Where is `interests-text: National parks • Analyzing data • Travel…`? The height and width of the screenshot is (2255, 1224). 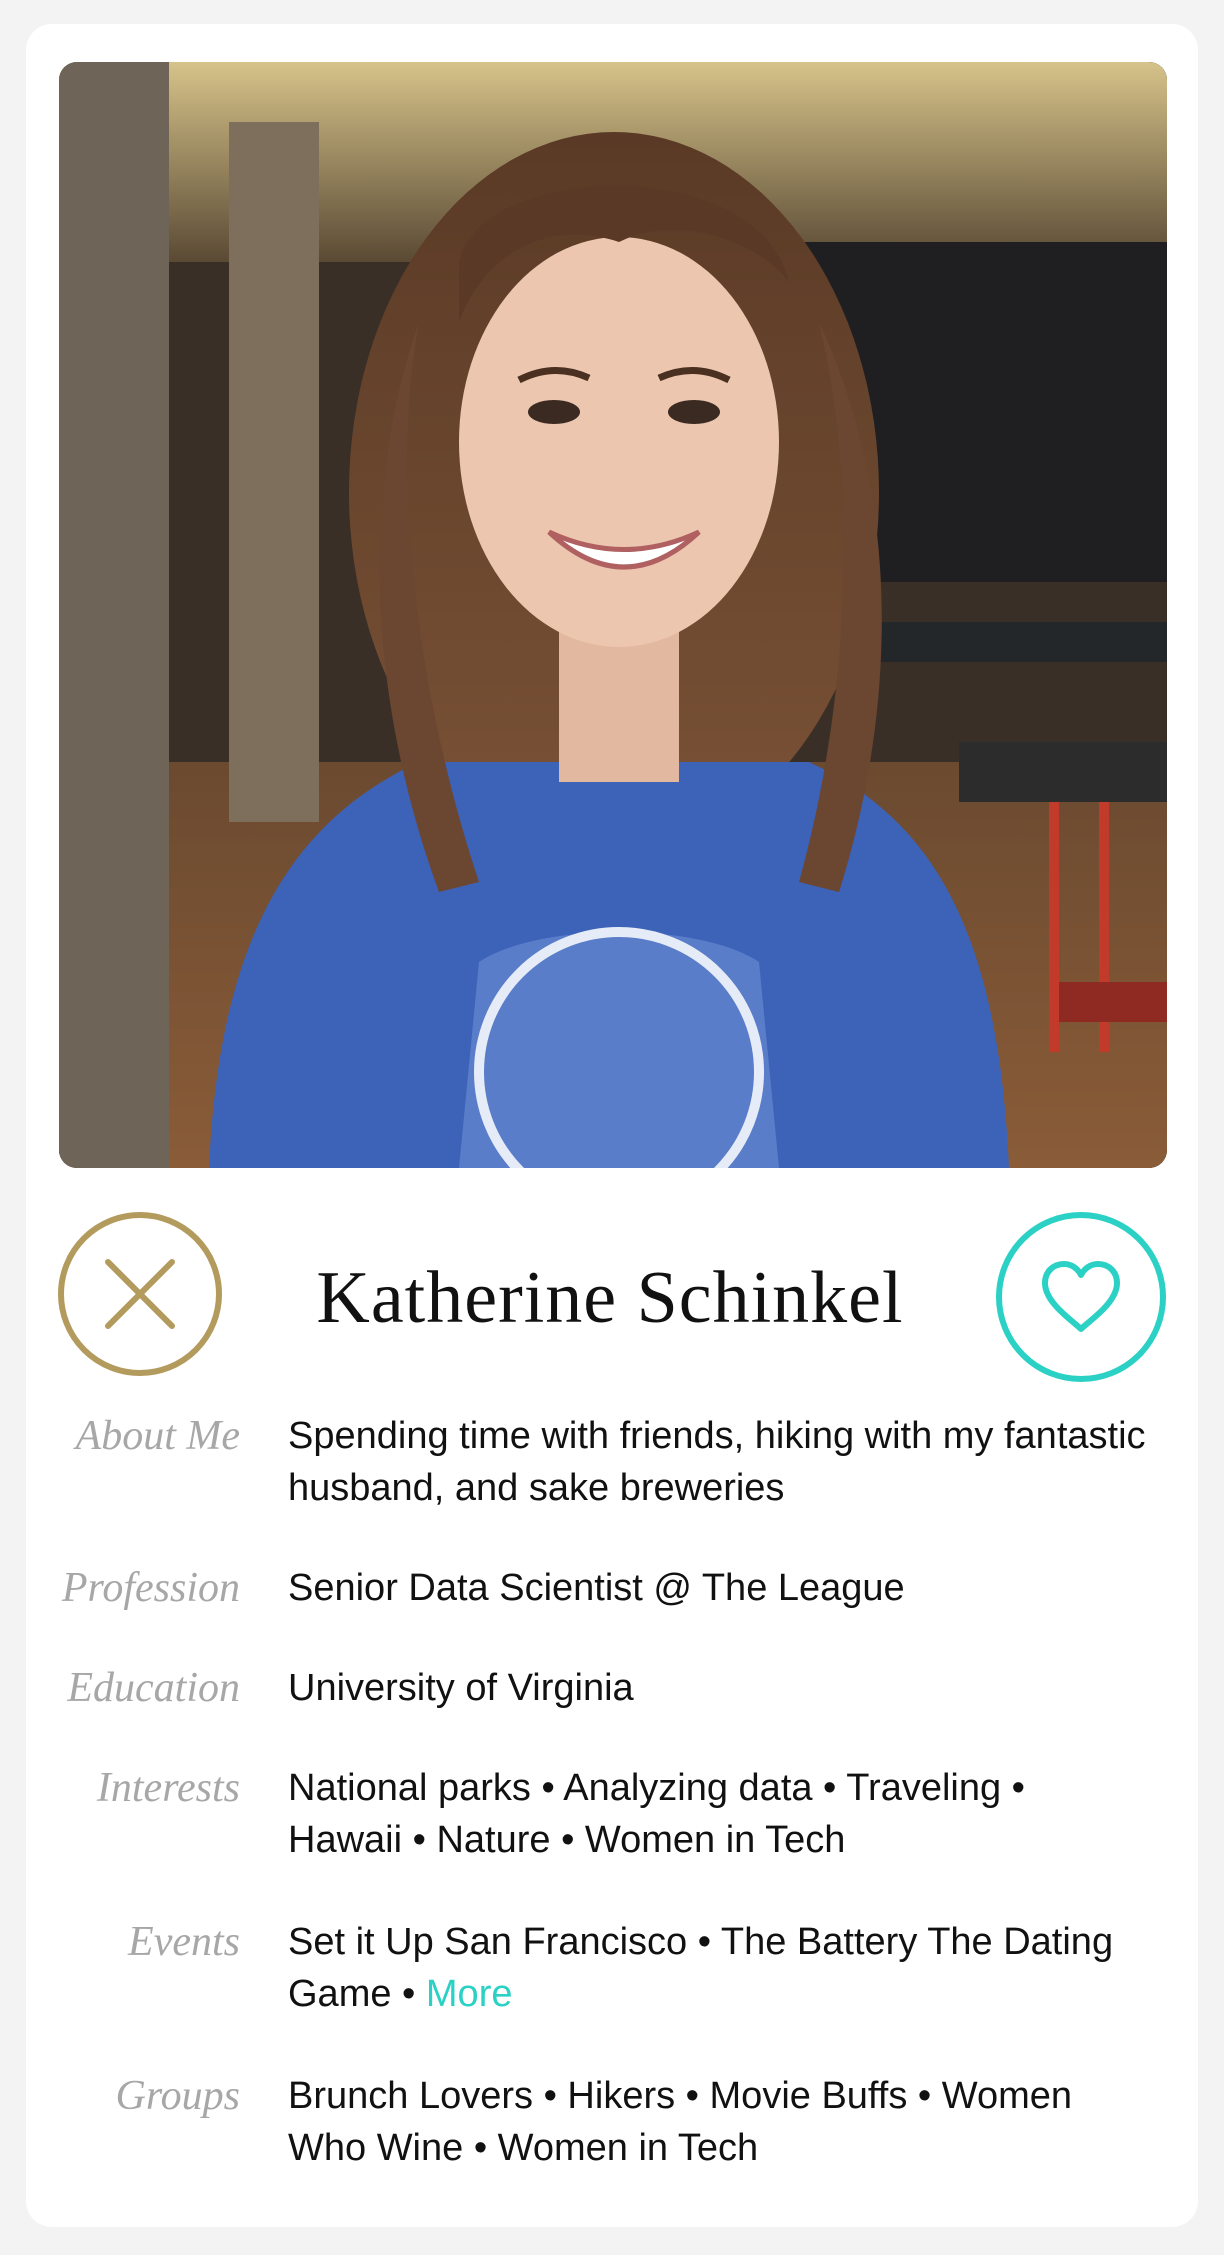
interests-text: National parks • Analyzing data • Travel… is located at coordinates (656, 1814).